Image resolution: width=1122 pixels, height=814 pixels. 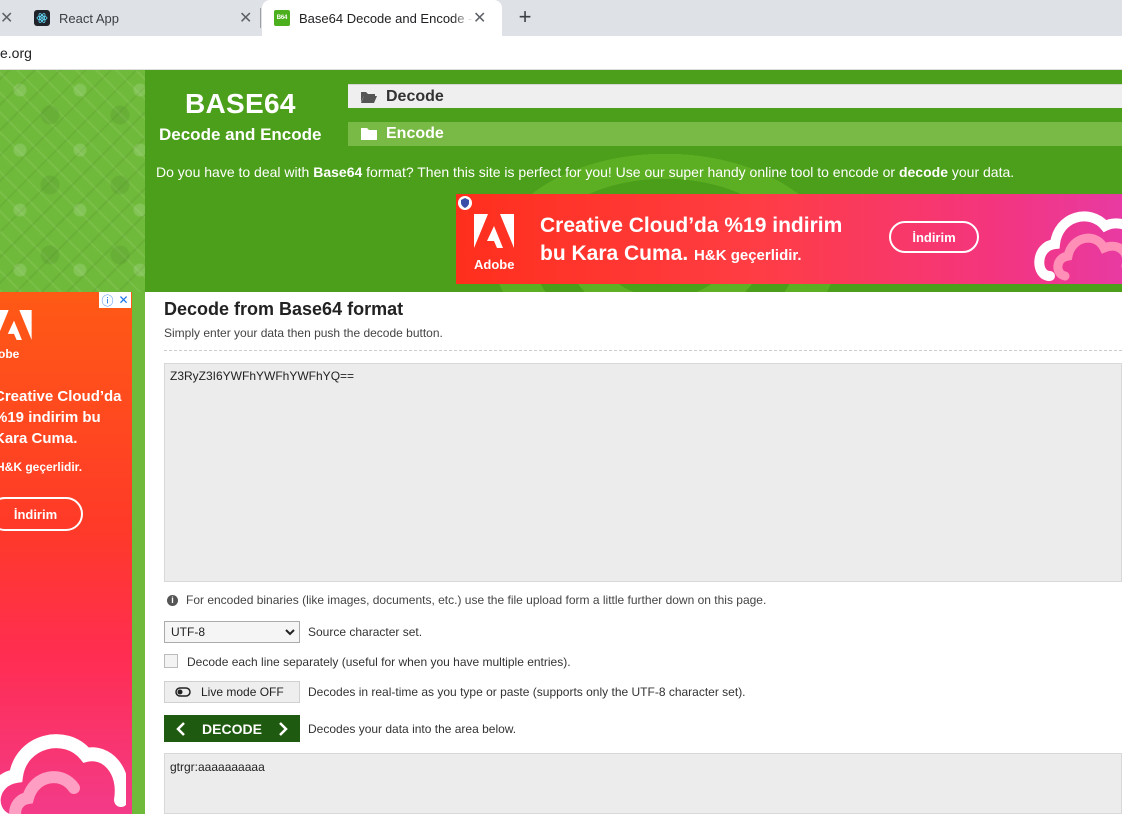 I want to click on info-icon: ⓘ, so click(x=107, y=300).